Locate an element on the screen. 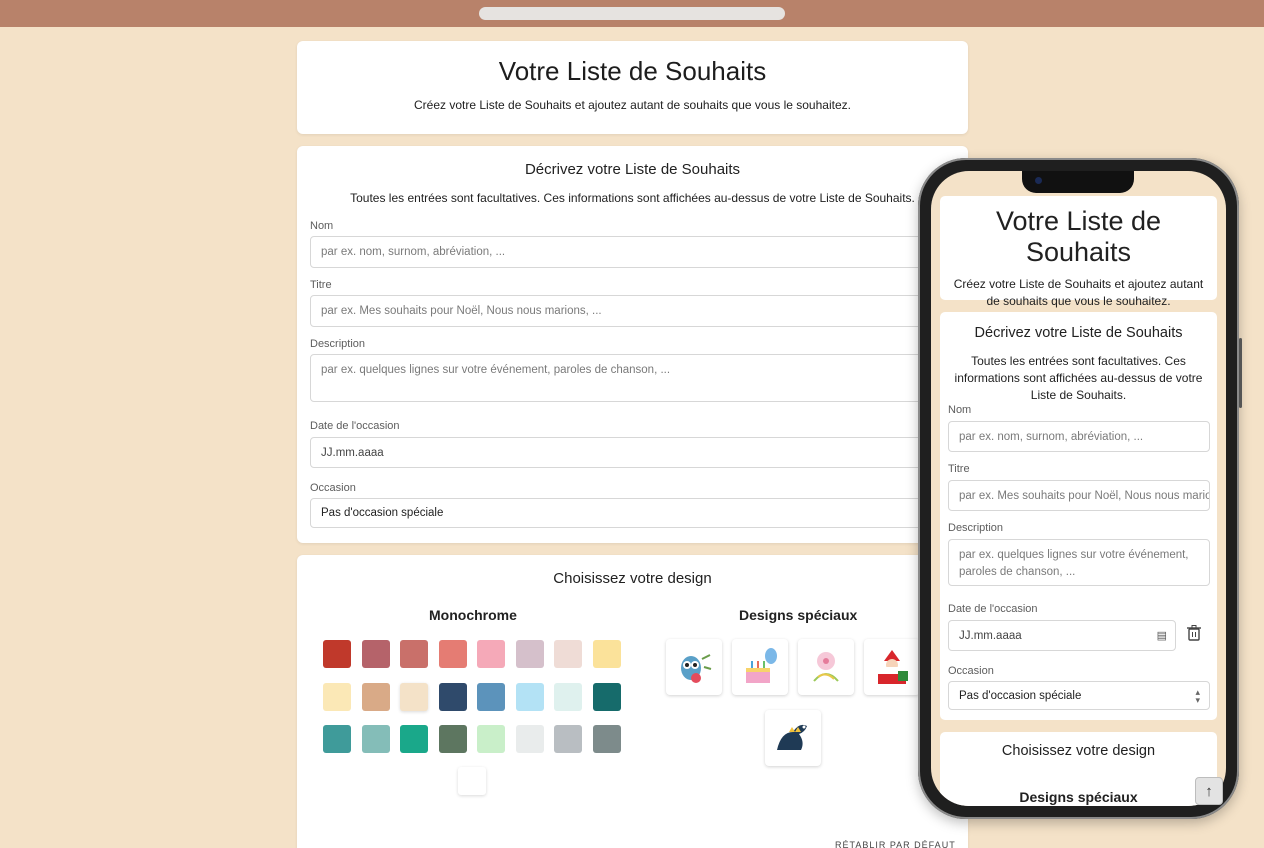  date-field: JJ.mm.aaaa ▤ is located at coordinates (630, 452).